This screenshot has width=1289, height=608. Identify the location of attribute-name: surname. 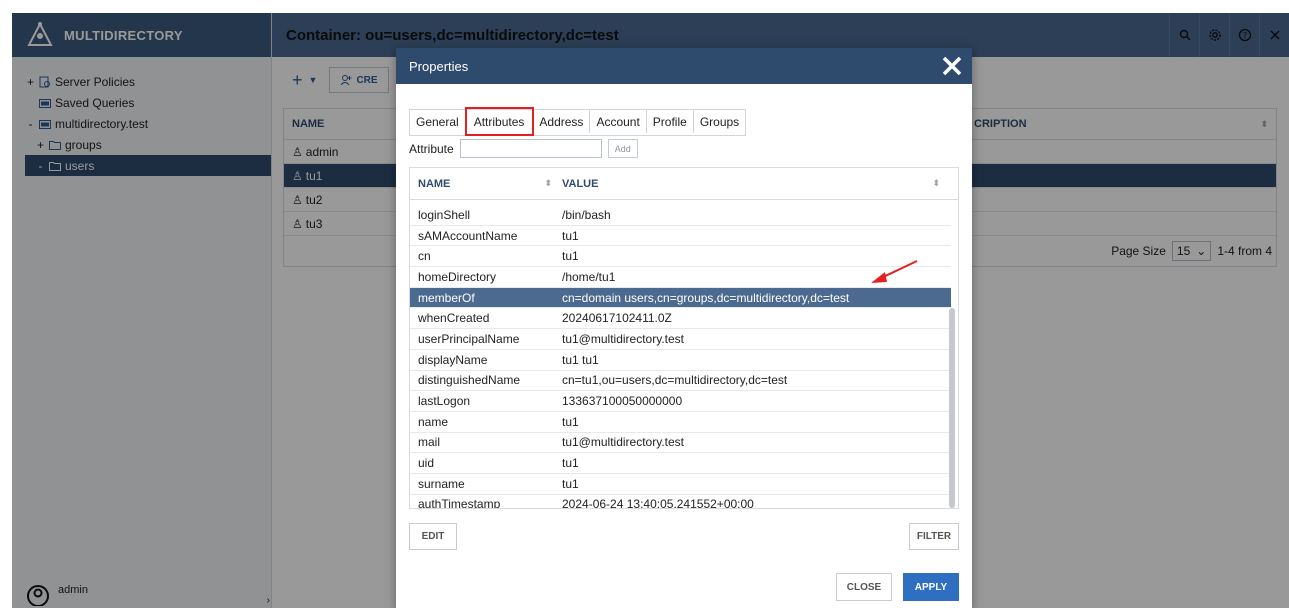
(441, 483).